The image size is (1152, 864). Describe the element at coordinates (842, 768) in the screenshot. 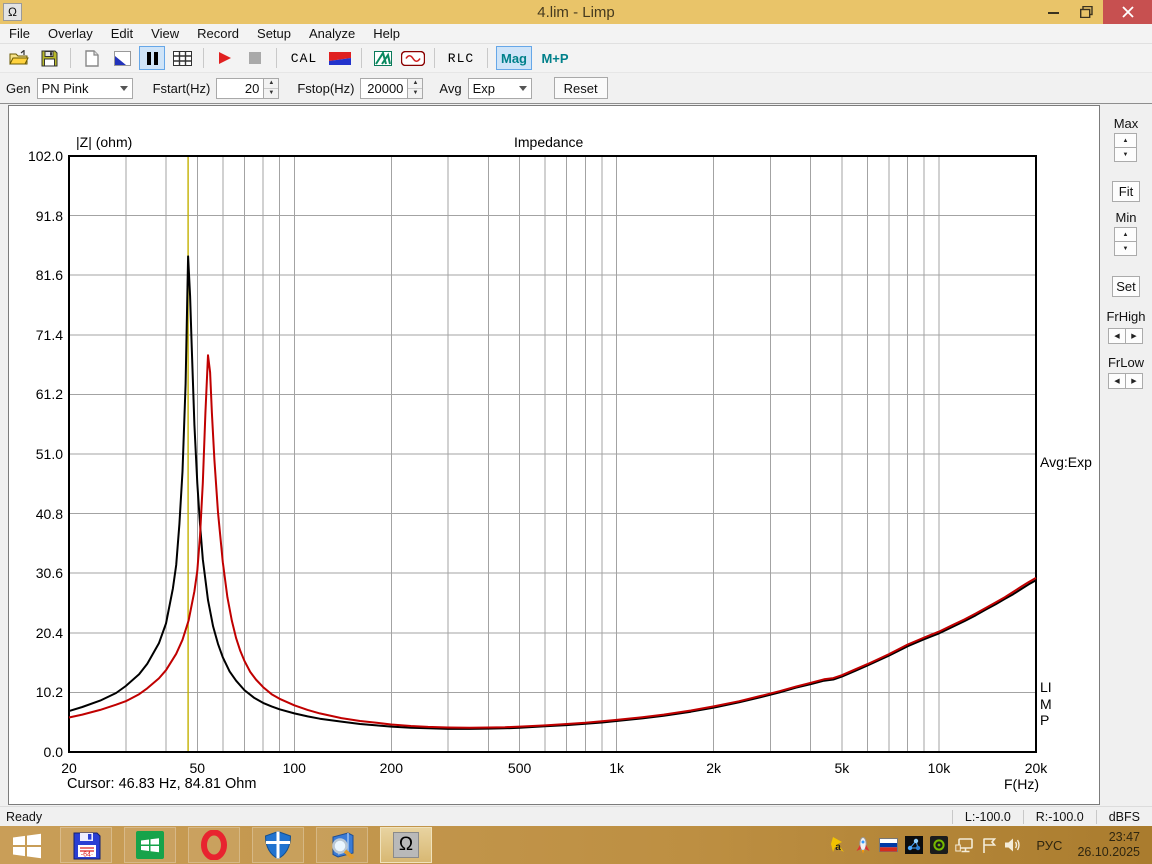

I see `x-tick-label: 5k` at that location.